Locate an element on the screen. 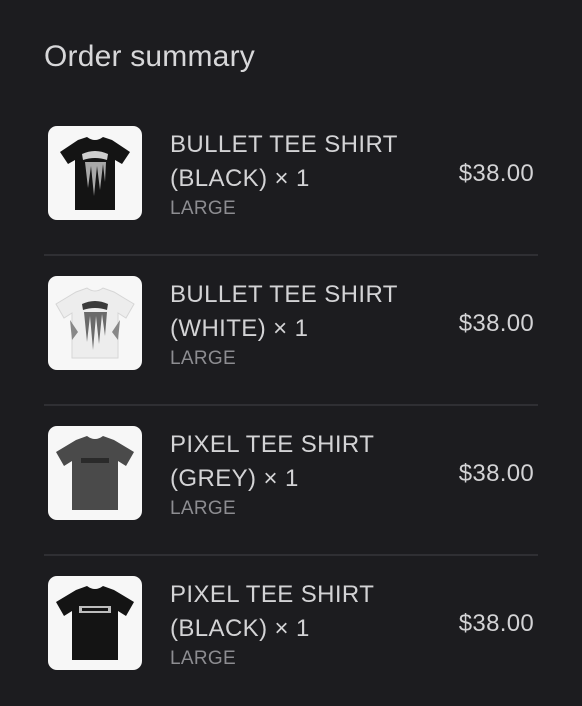 Image resolution: width=582 pixels, height=706 pixels. white-tshirt-icon is located at coordinates (95, 323).